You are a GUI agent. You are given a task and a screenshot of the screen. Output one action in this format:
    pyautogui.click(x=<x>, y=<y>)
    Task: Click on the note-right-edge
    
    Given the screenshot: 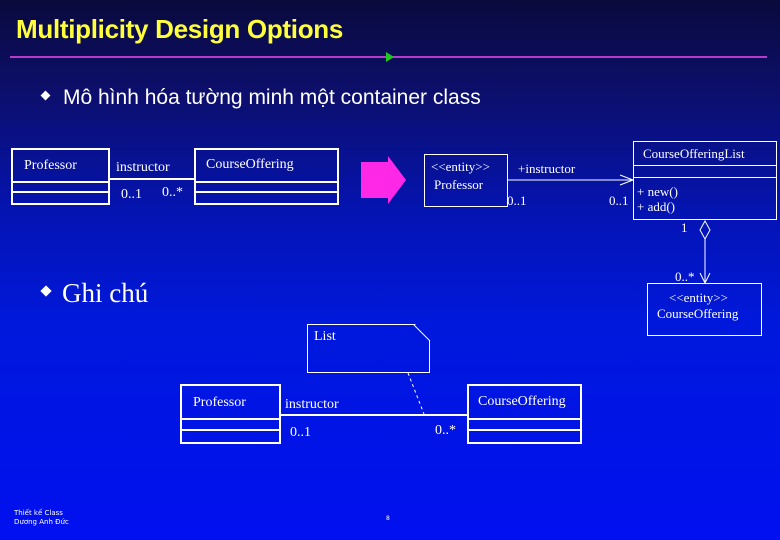 What is the action you would take?
    pyautogui.click(x=429, y=356)
    